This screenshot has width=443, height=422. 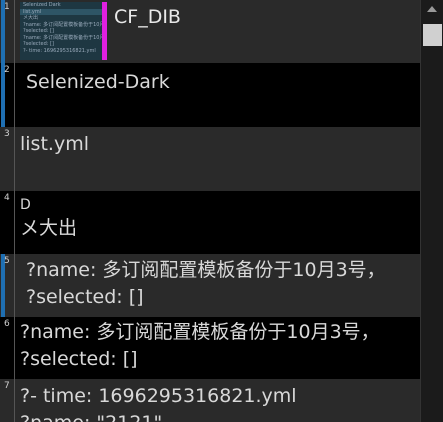 What do you see at coordinates (7, 134) in the screenshot?
I see `row-number: 3` at bounding box center [7, 134].